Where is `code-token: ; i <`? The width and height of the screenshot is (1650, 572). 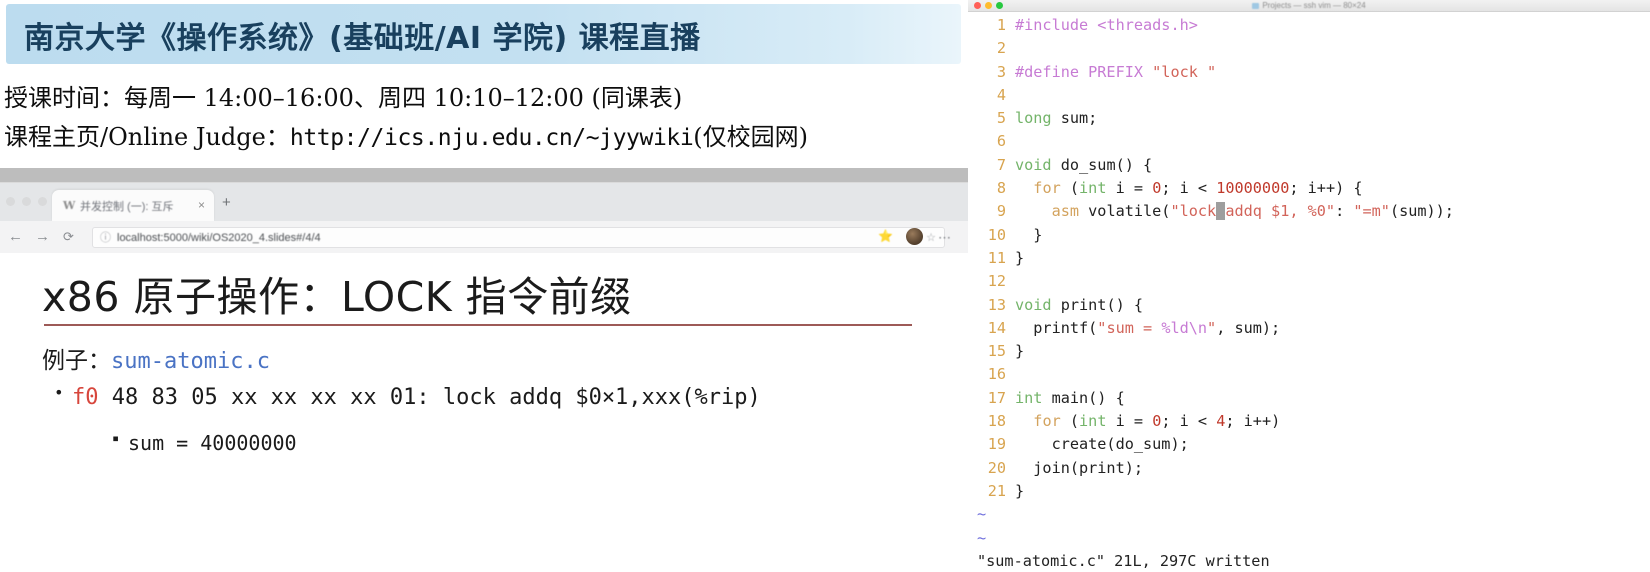
code-token: ; i < is located at coordinates (1189, 421).